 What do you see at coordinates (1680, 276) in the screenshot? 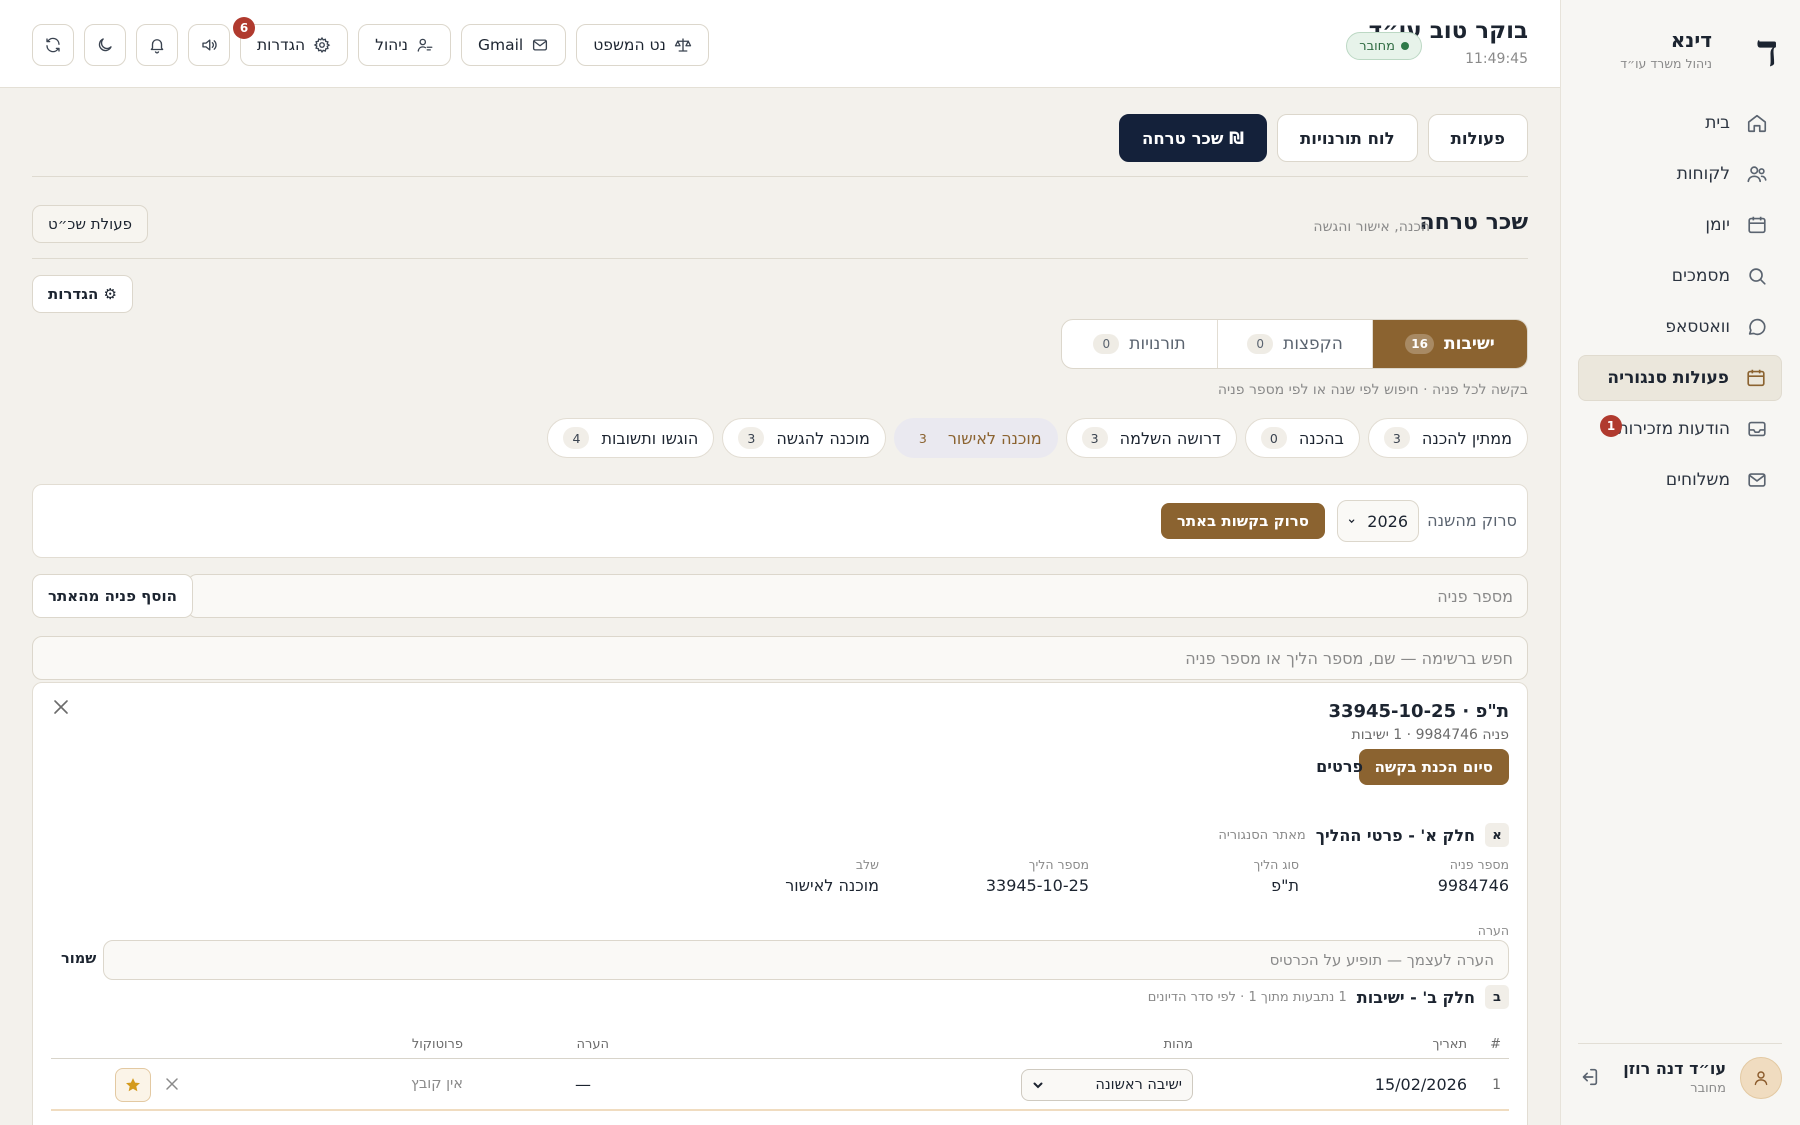
I see `sidebar-item-documents: מסמכים` at bounding box center [1680, 276].